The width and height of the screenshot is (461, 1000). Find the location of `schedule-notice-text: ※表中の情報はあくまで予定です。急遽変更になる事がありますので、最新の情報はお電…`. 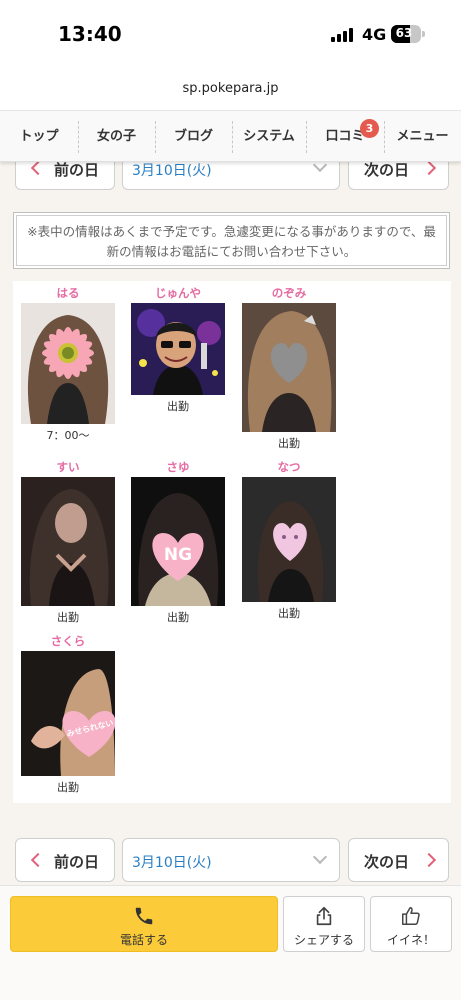

schedule-notice-text: ※表中の情報はあくまで予定です。急遽変更になる事がありますので、最新の情報はお電… is located at coordinates (231, 240).